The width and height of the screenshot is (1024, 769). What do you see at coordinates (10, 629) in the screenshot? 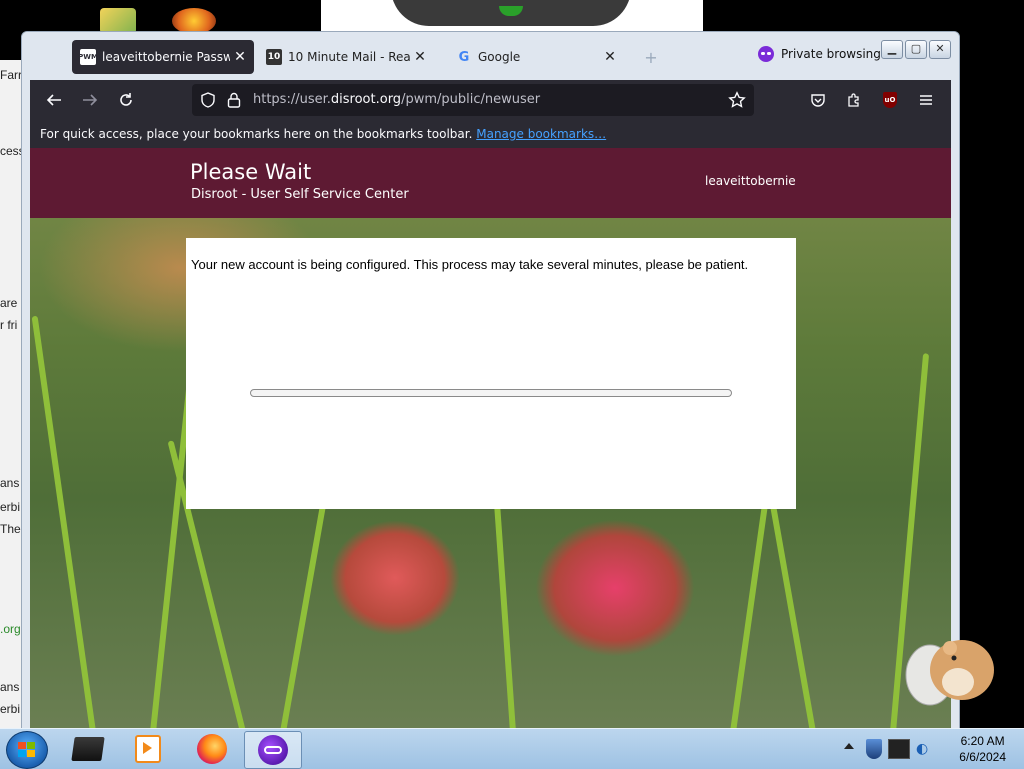
I see `bg-text-fragment: .org` at bounding box center [10, 629].